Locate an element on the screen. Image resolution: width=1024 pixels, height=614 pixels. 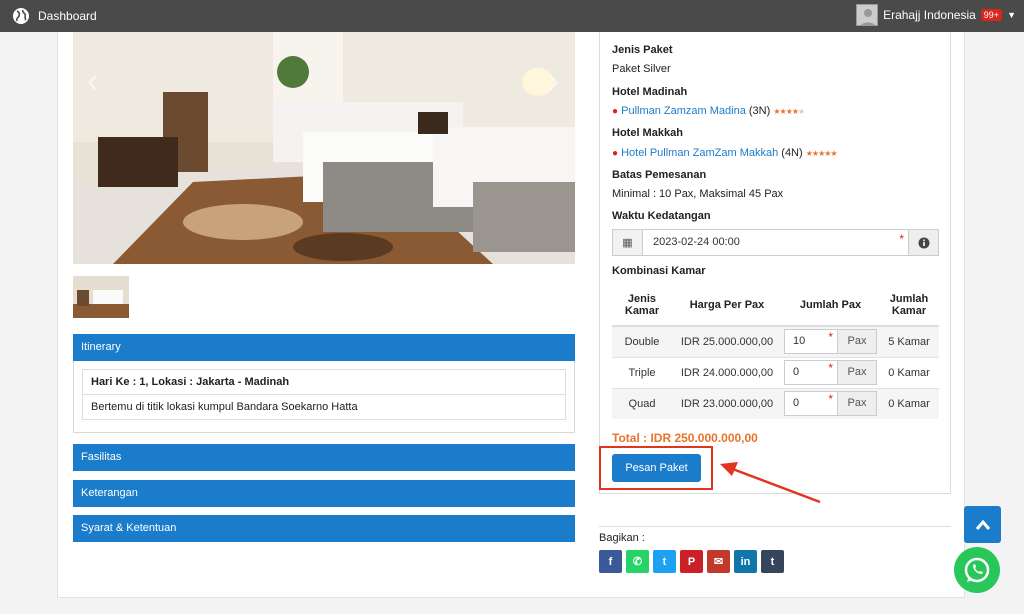
batas-pemesanan-value: Minimal : 10 Pax, Maksimal 45 Pax is located at coordinates (698, 194).